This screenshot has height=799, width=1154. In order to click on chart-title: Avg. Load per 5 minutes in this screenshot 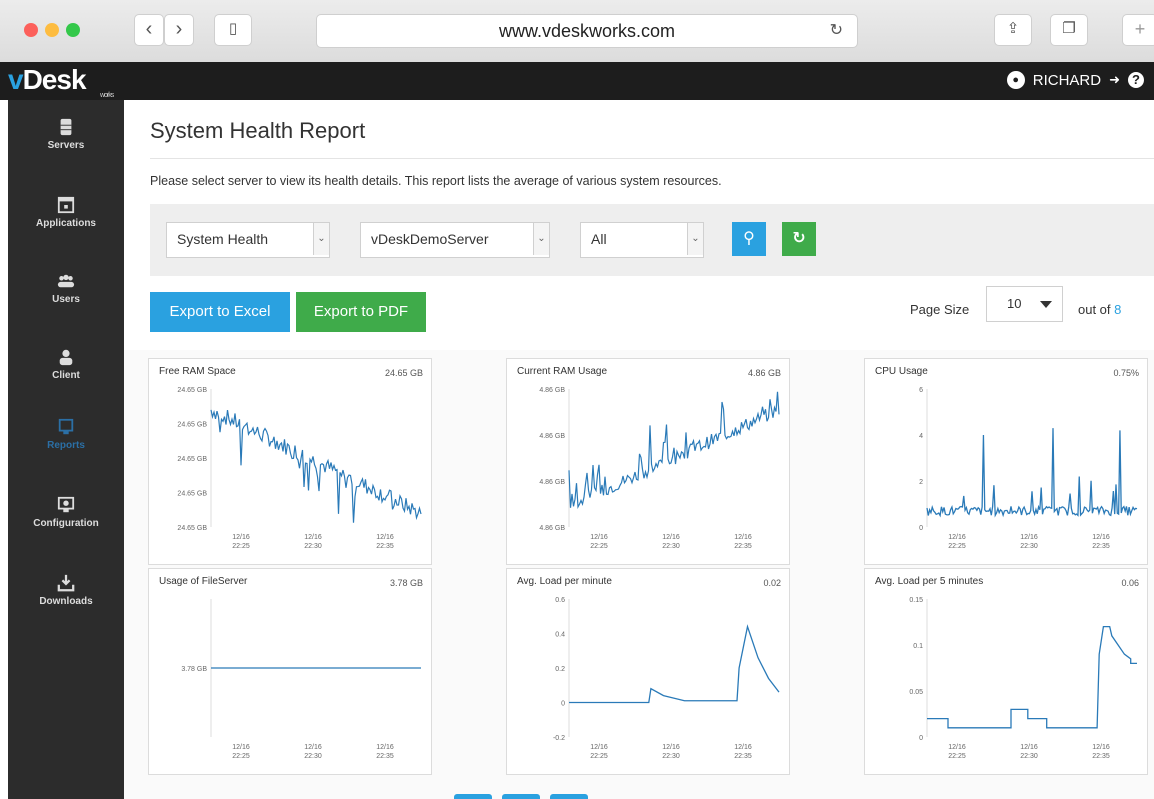, I will do `click(929, 581)`.